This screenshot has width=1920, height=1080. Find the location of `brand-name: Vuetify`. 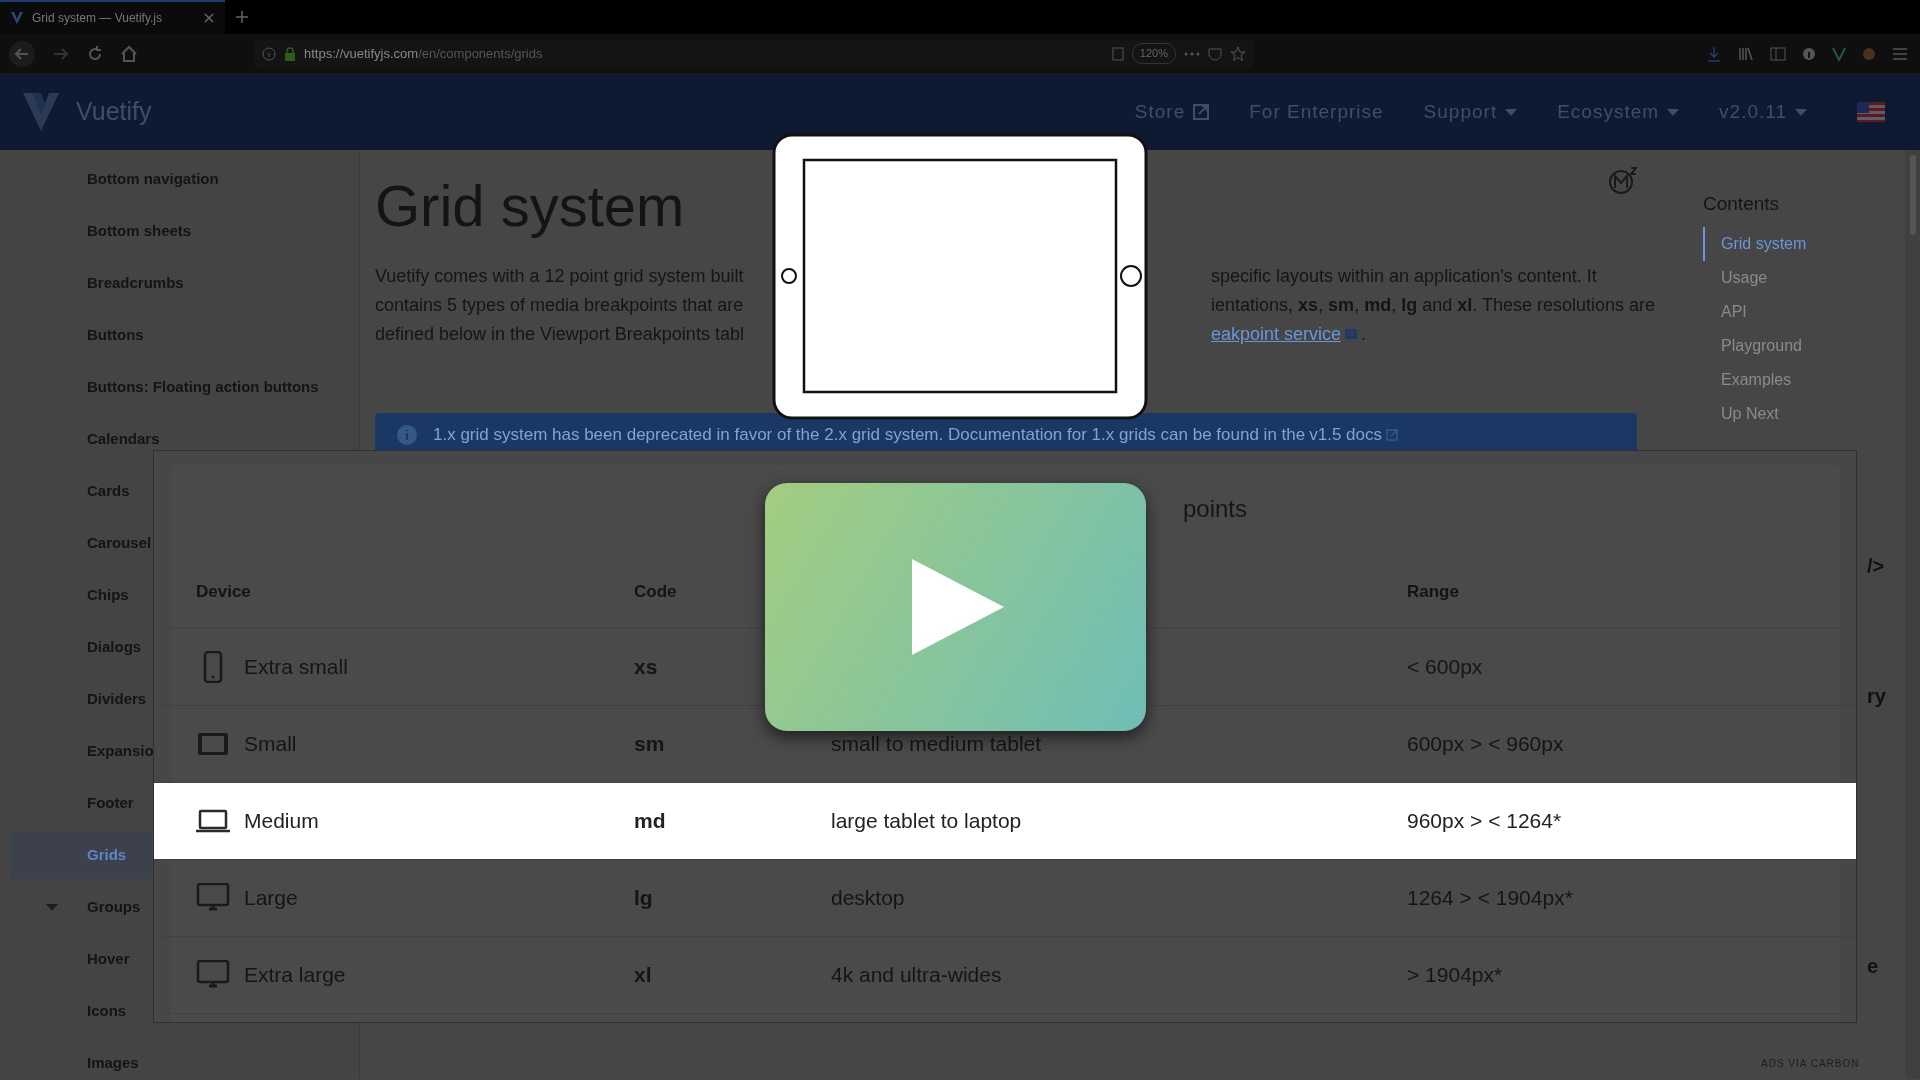

brand-name: Vuetify is located at coordinates (114, 112).